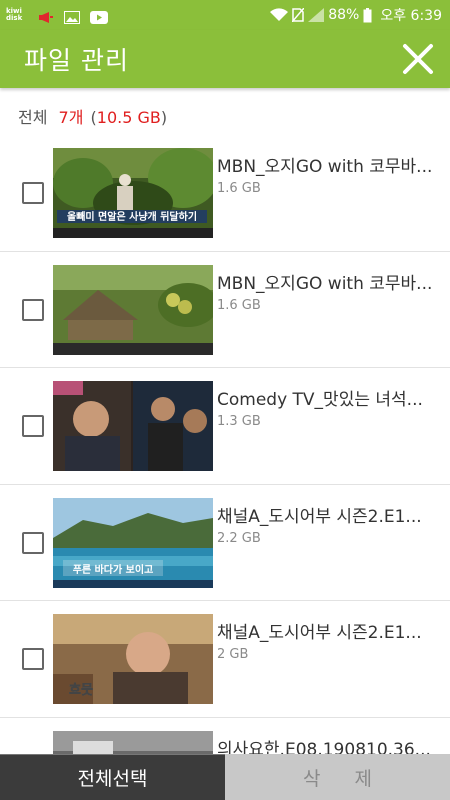 The image size is (450, 800). I want to click on summary-label: 전체, so click(33, 117).